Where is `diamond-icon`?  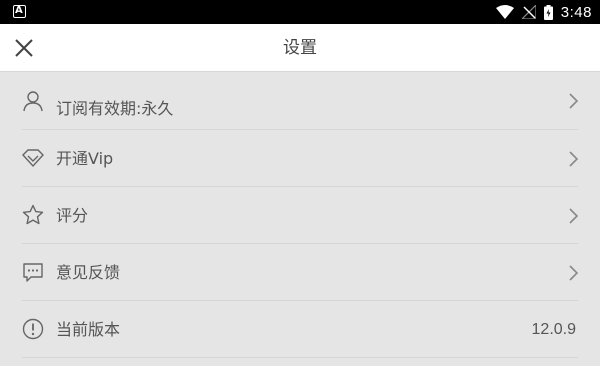
diamond-icon is located at coordinates (33, 158).